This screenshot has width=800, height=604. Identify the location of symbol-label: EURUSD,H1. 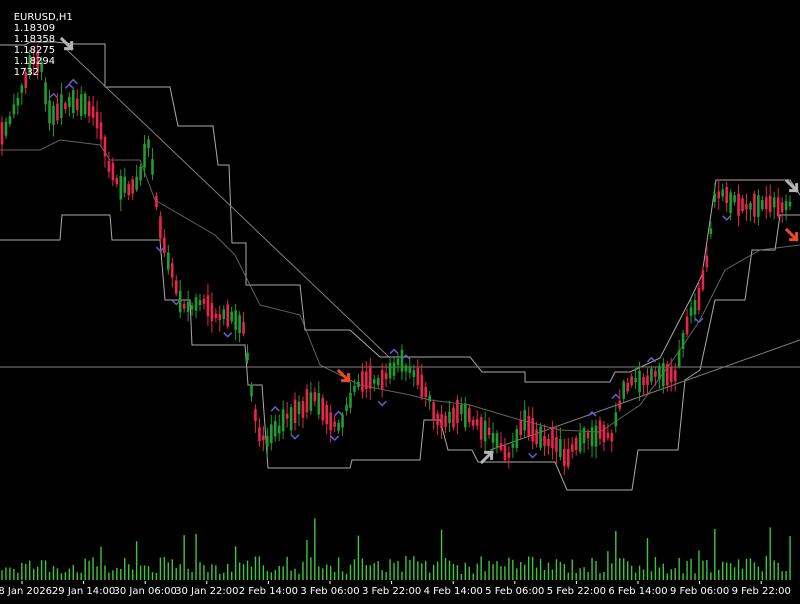
(43, 17).